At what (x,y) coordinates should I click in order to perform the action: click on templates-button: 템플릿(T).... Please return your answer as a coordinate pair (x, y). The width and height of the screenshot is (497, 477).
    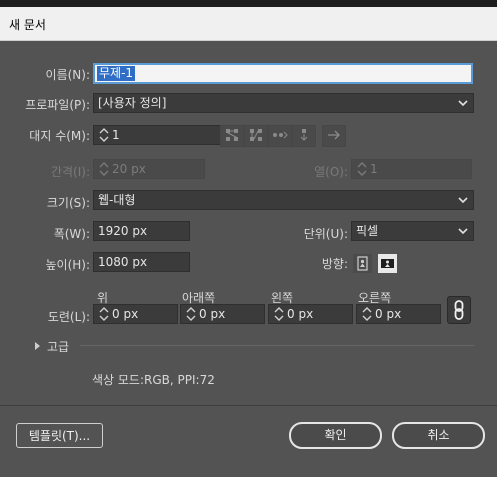
    Looking at the image, I should click on (59, 435).